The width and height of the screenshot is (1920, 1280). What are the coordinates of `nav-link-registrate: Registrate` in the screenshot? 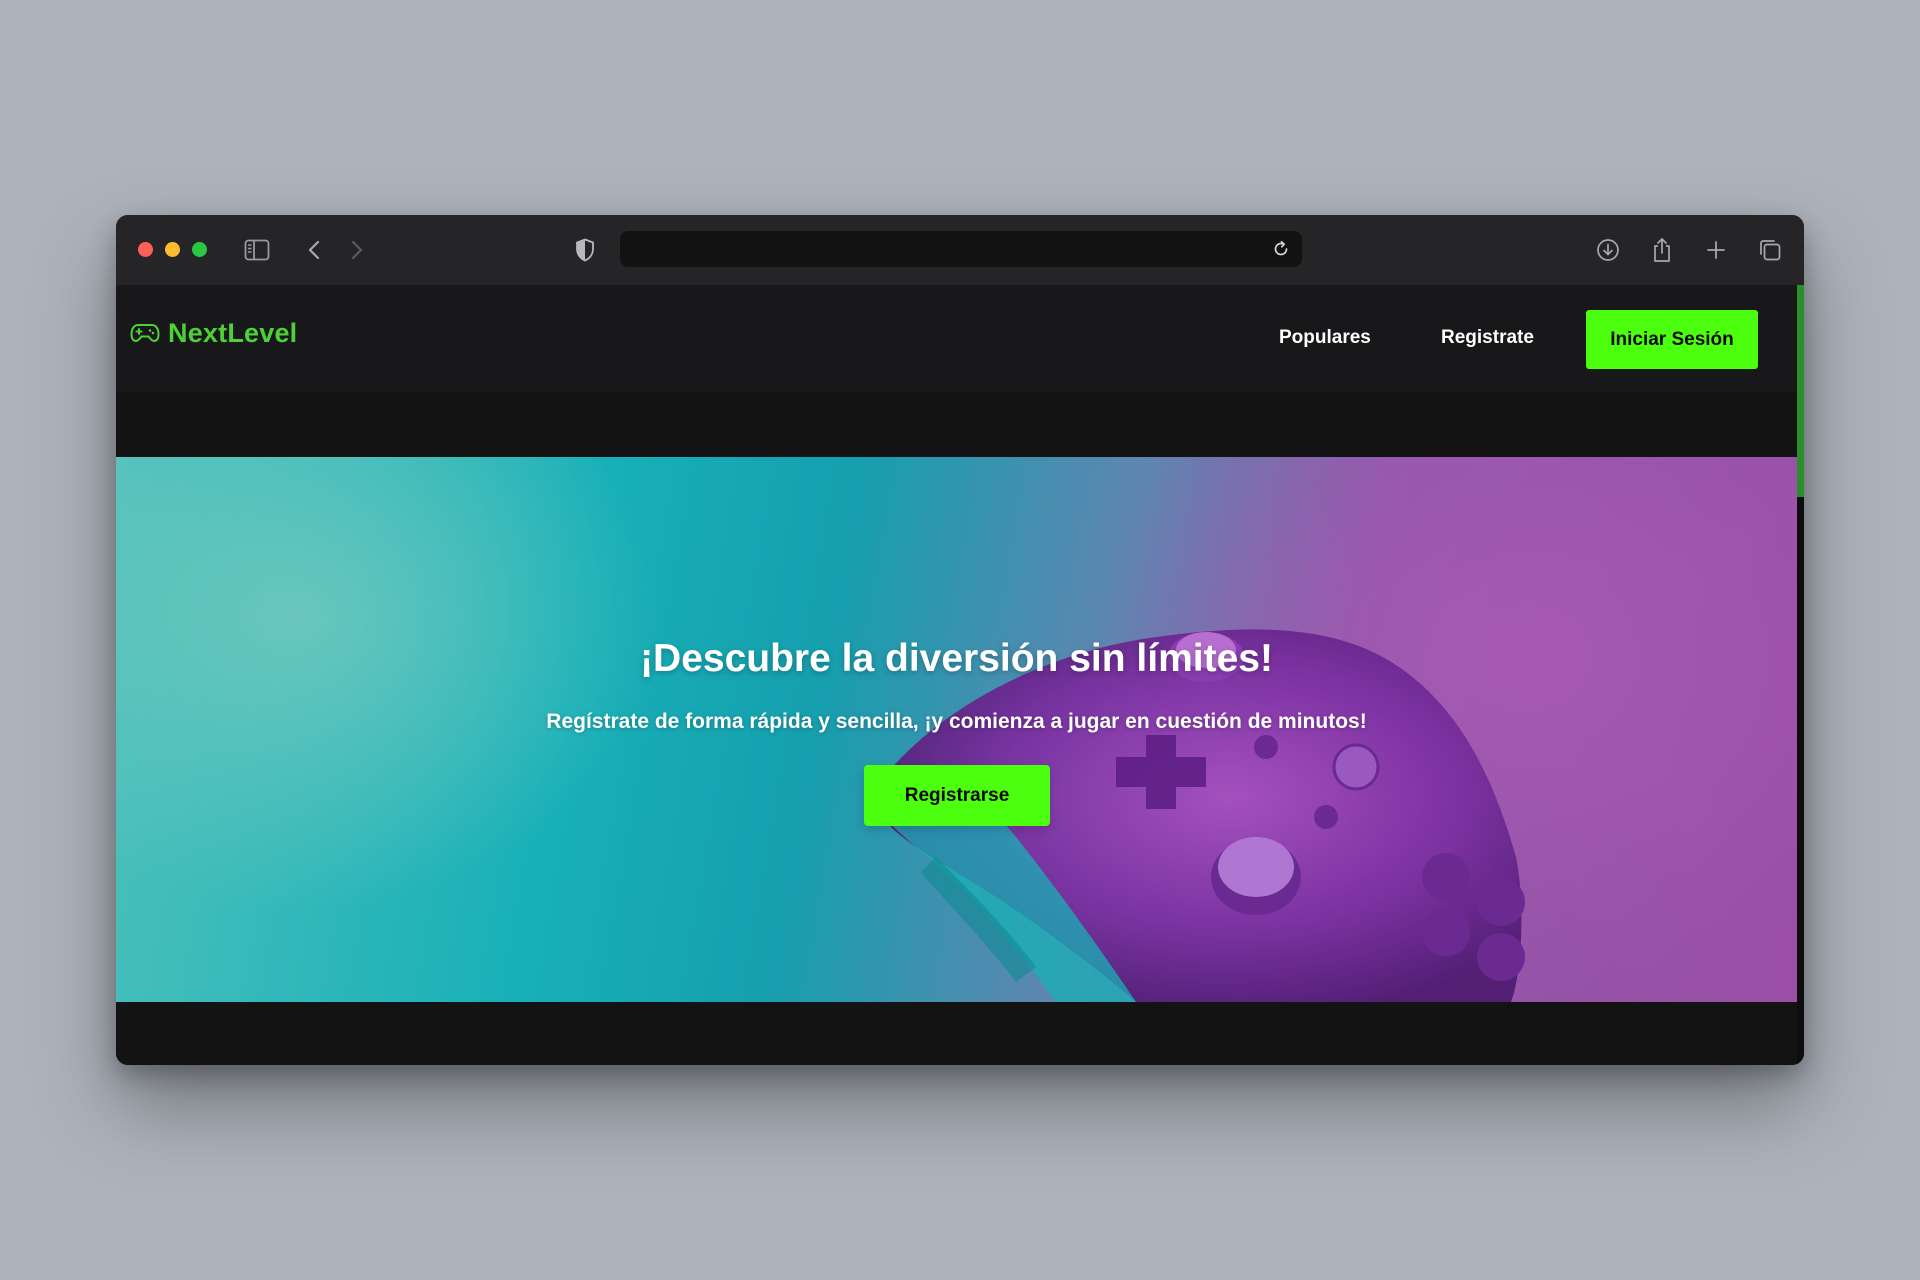 It's located at (1487, 338).